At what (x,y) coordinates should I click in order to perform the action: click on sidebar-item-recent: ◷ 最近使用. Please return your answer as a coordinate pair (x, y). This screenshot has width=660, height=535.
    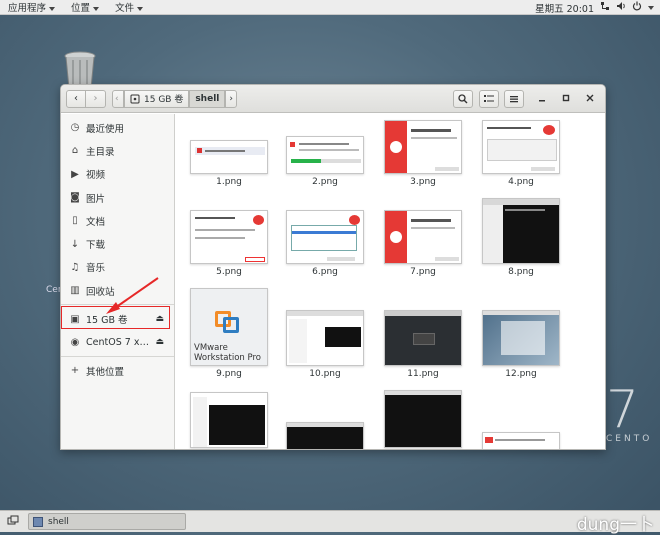
    Looking at the image, I should click on (117, 127).